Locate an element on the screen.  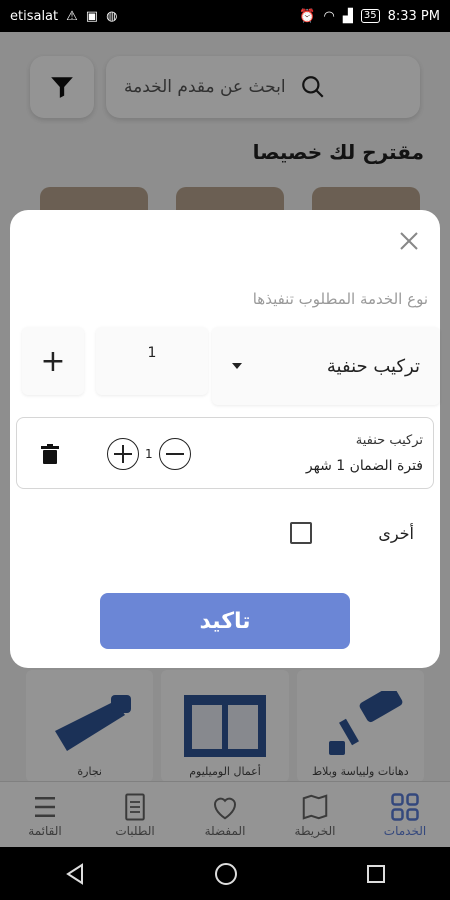
home-icon is located at coordinates (226, 874).